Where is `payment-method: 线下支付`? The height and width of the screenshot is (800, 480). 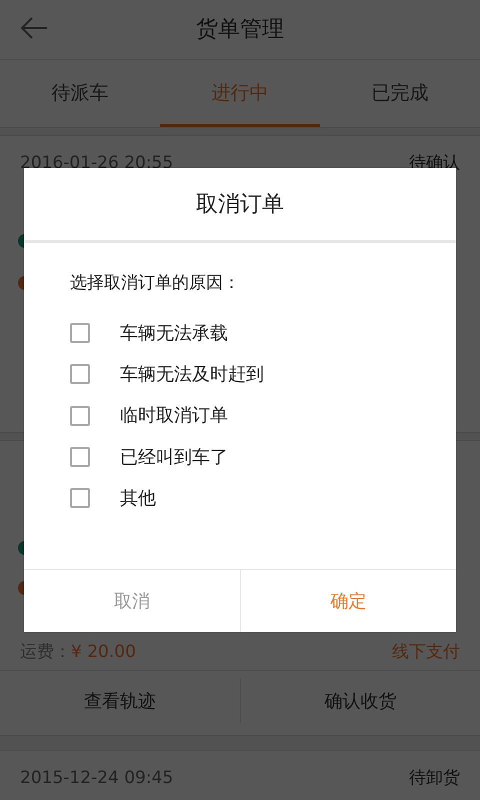
payment-method: 线下支付 is located at coordinates (426, 652).